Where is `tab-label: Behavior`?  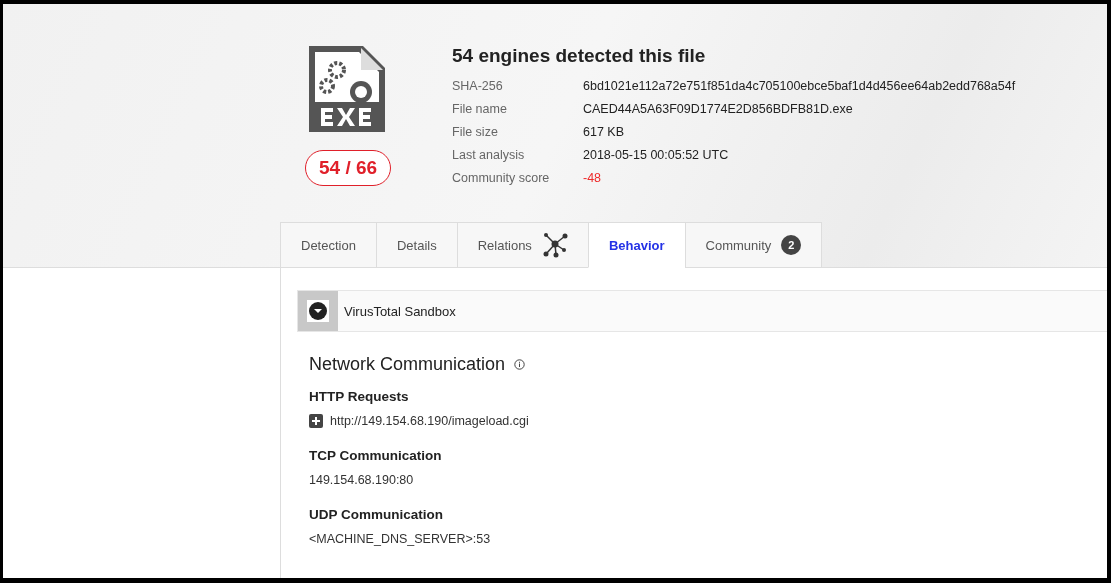 tab-label: Behavior is located at coordinates (636, 245).